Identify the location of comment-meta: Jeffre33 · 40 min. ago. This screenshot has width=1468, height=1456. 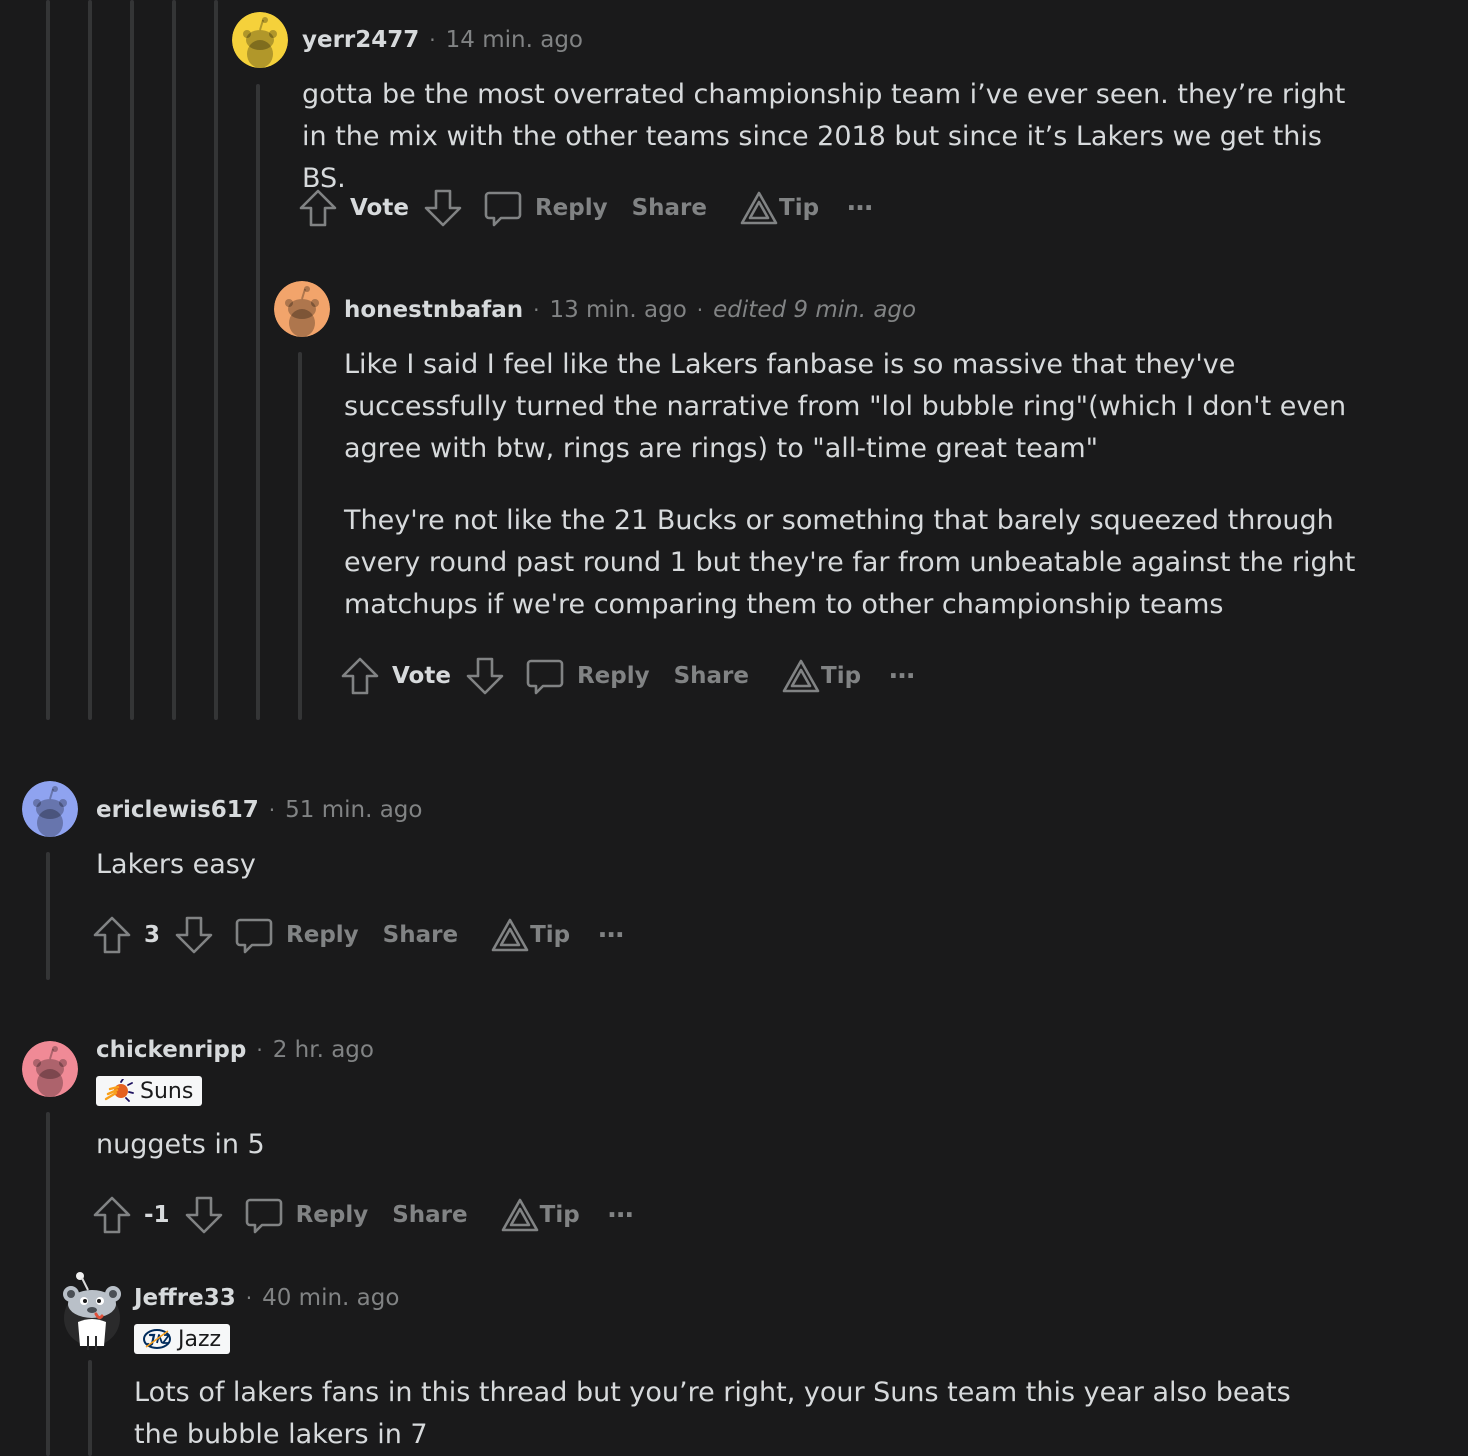
(266, 1298).